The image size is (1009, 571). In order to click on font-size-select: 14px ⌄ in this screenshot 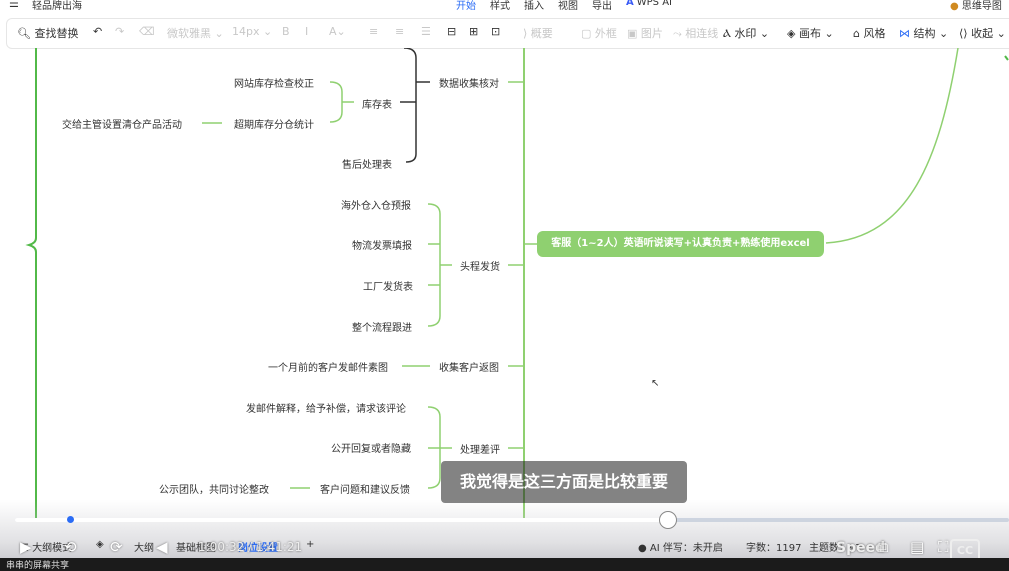, I will do `click(252, 31)`.